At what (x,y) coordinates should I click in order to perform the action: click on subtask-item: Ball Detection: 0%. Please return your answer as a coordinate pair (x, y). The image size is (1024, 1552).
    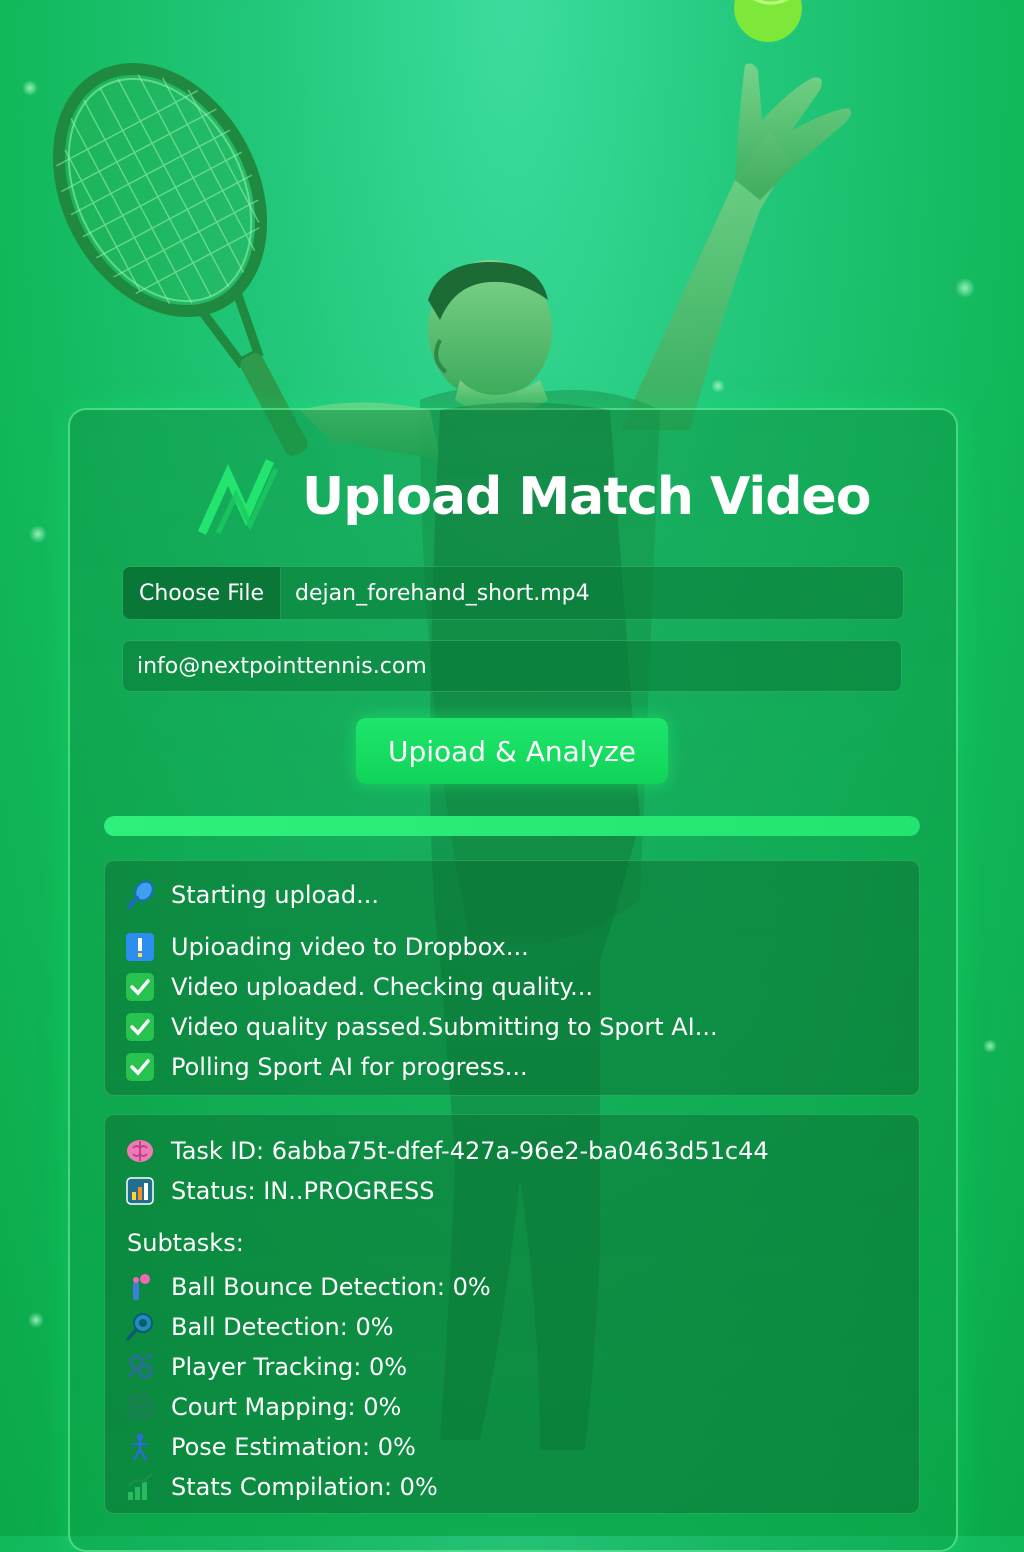
    Looking at the image, I should click on (259, 1327).